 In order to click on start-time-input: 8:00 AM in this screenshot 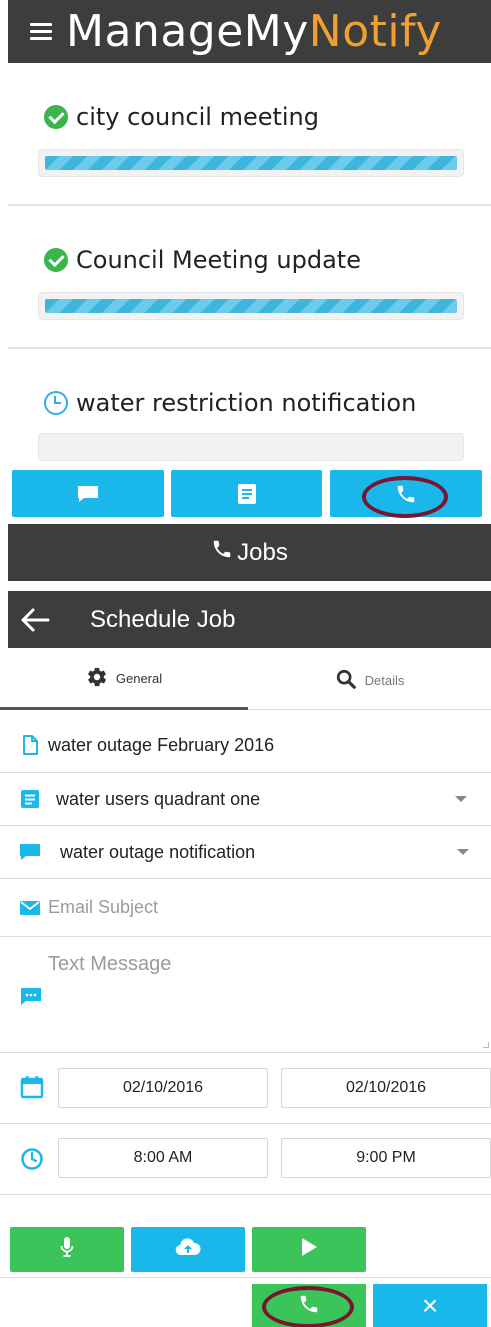, I will do `click(163, 1158)`.